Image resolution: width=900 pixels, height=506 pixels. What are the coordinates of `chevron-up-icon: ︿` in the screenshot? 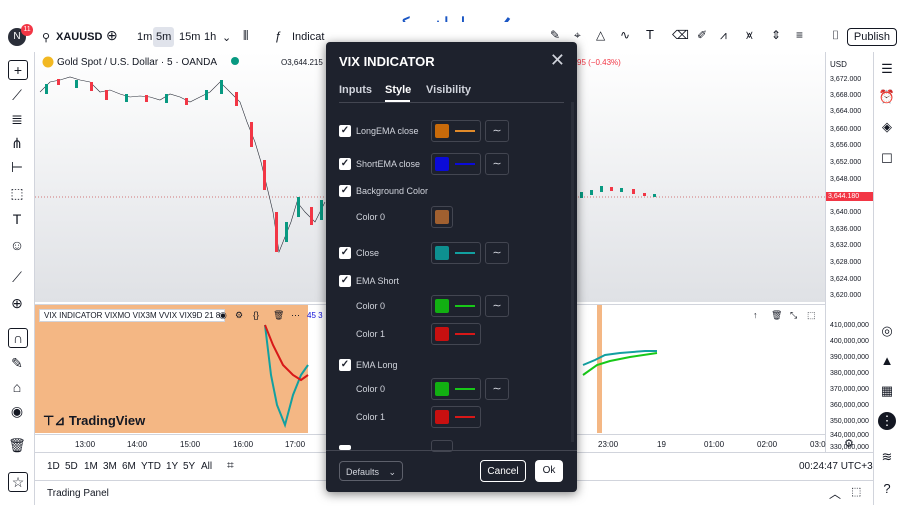 It's located at (835, 493).